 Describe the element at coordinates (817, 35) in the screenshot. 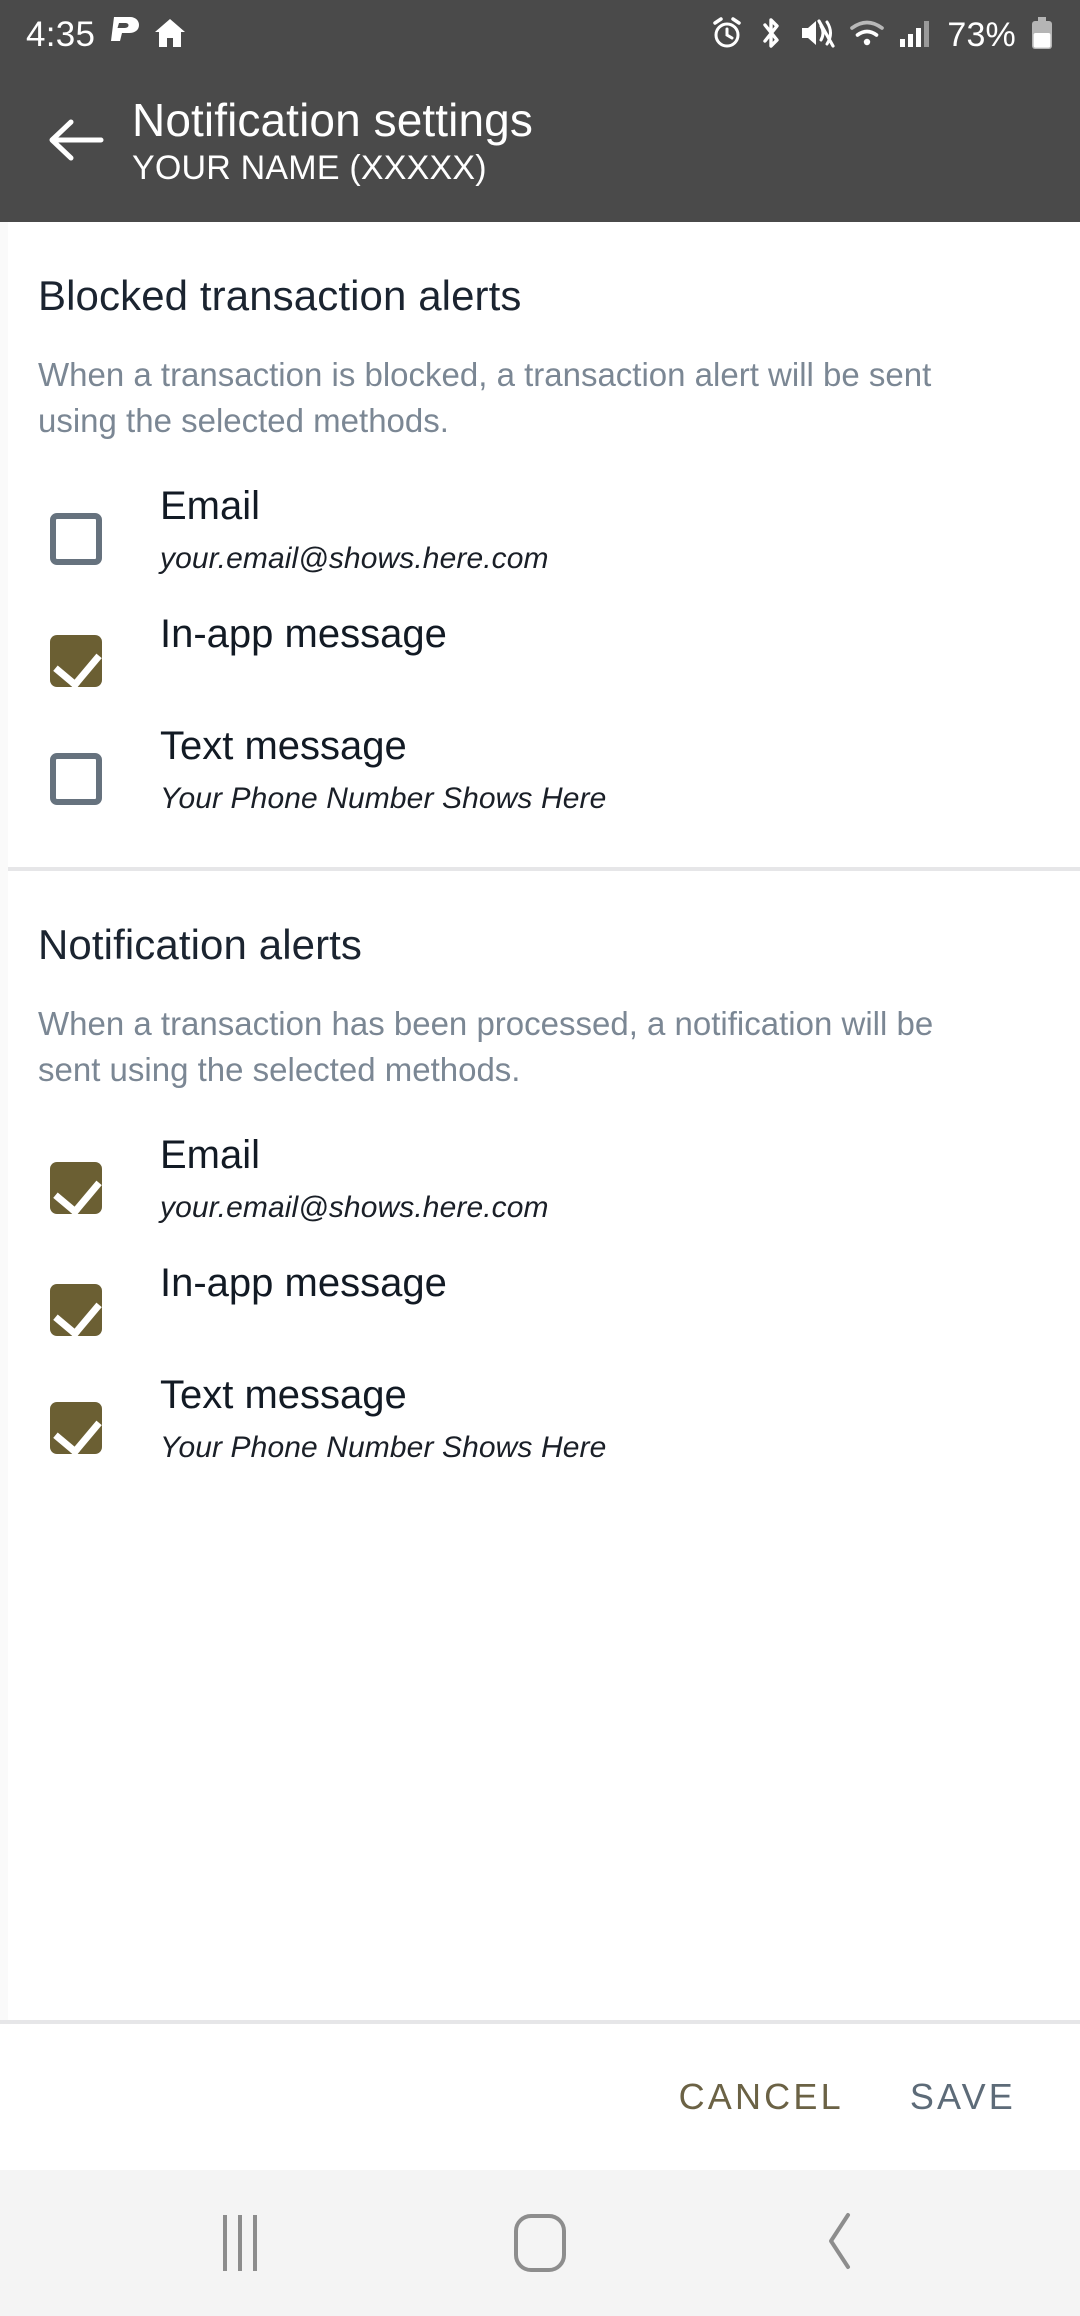

I see `vibrate-mute-icon` at that location.